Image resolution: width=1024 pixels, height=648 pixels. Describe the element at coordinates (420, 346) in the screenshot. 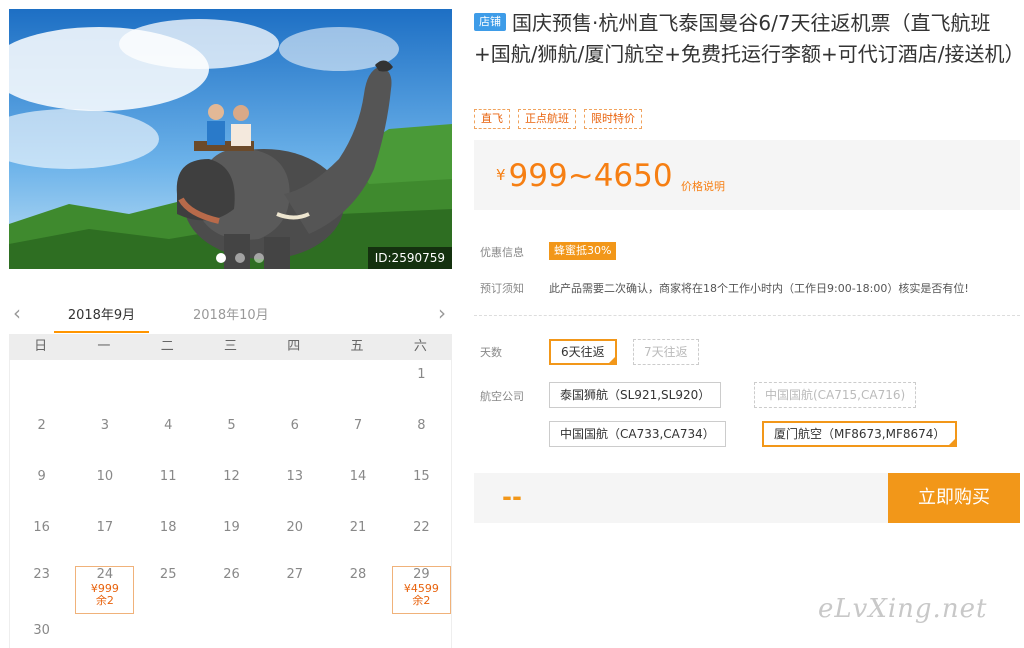

I see `weekday-label: 六` at that location.